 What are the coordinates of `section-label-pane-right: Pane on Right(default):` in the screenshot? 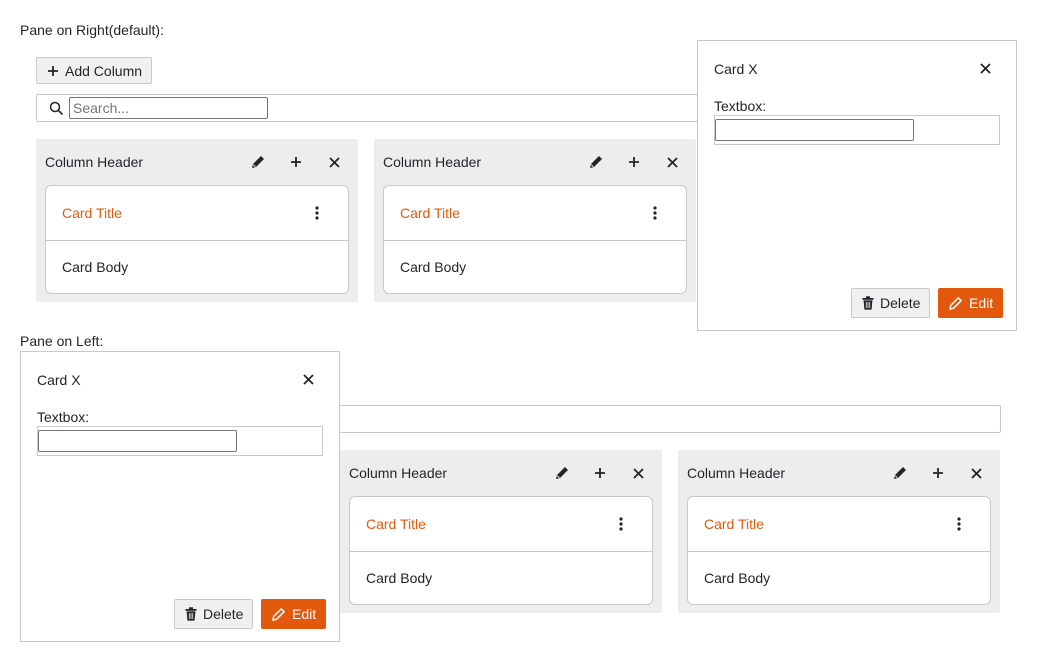 It's located at (92, 30).